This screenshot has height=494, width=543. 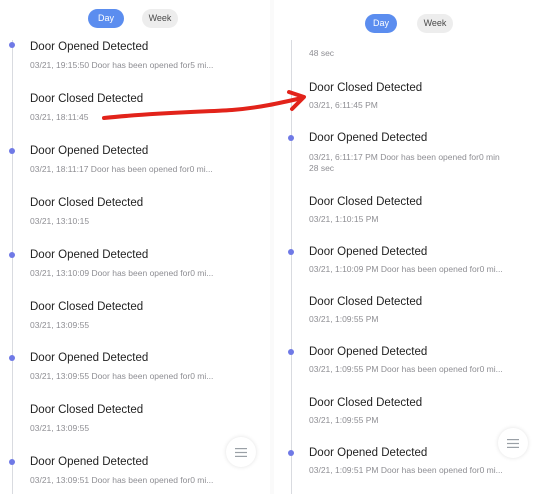 I want to click on event-subtitle: 03/21, 6:11:45 PM, so click(x=343, y=105).